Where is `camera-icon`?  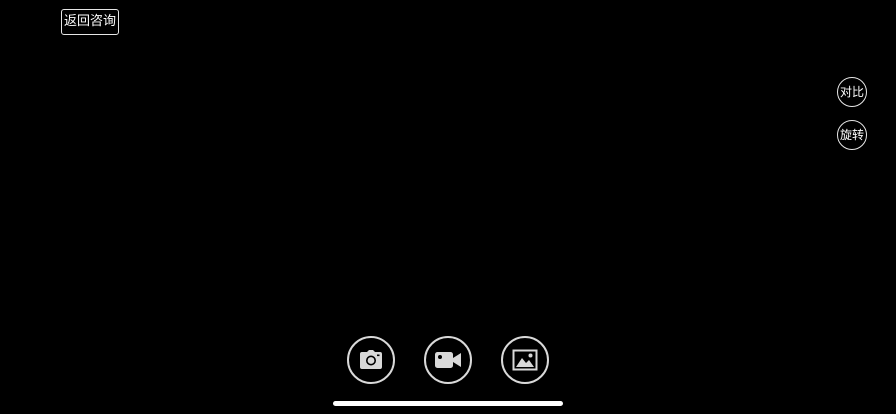 camera-icon is located at coordinates (371, 359).